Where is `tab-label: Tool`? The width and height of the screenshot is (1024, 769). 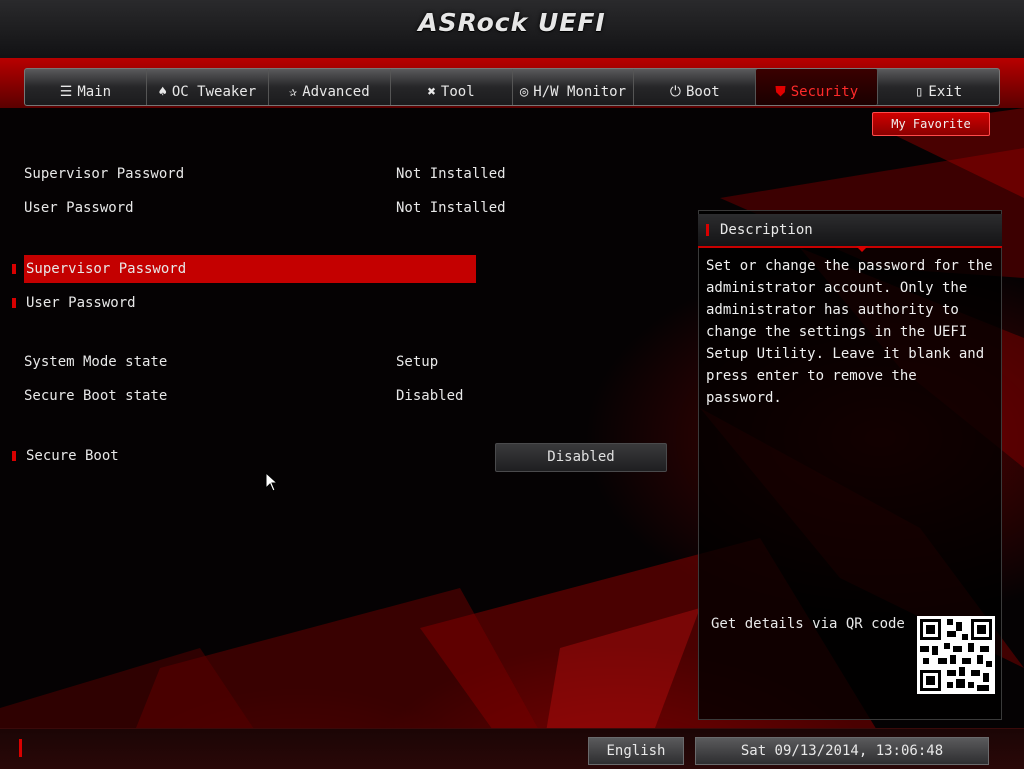
tab-label: Tool is located at coordinates (457, 92).